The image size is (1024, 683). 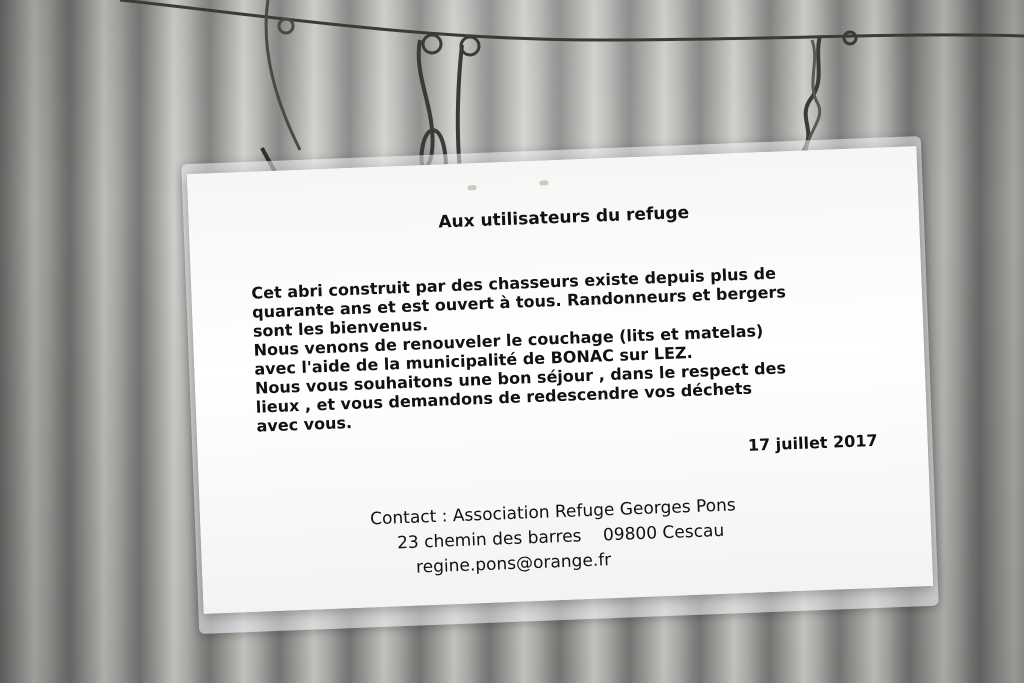 I want to click on notice-title: Aux utilisateurs du refuge, so click(x=564, y=217).